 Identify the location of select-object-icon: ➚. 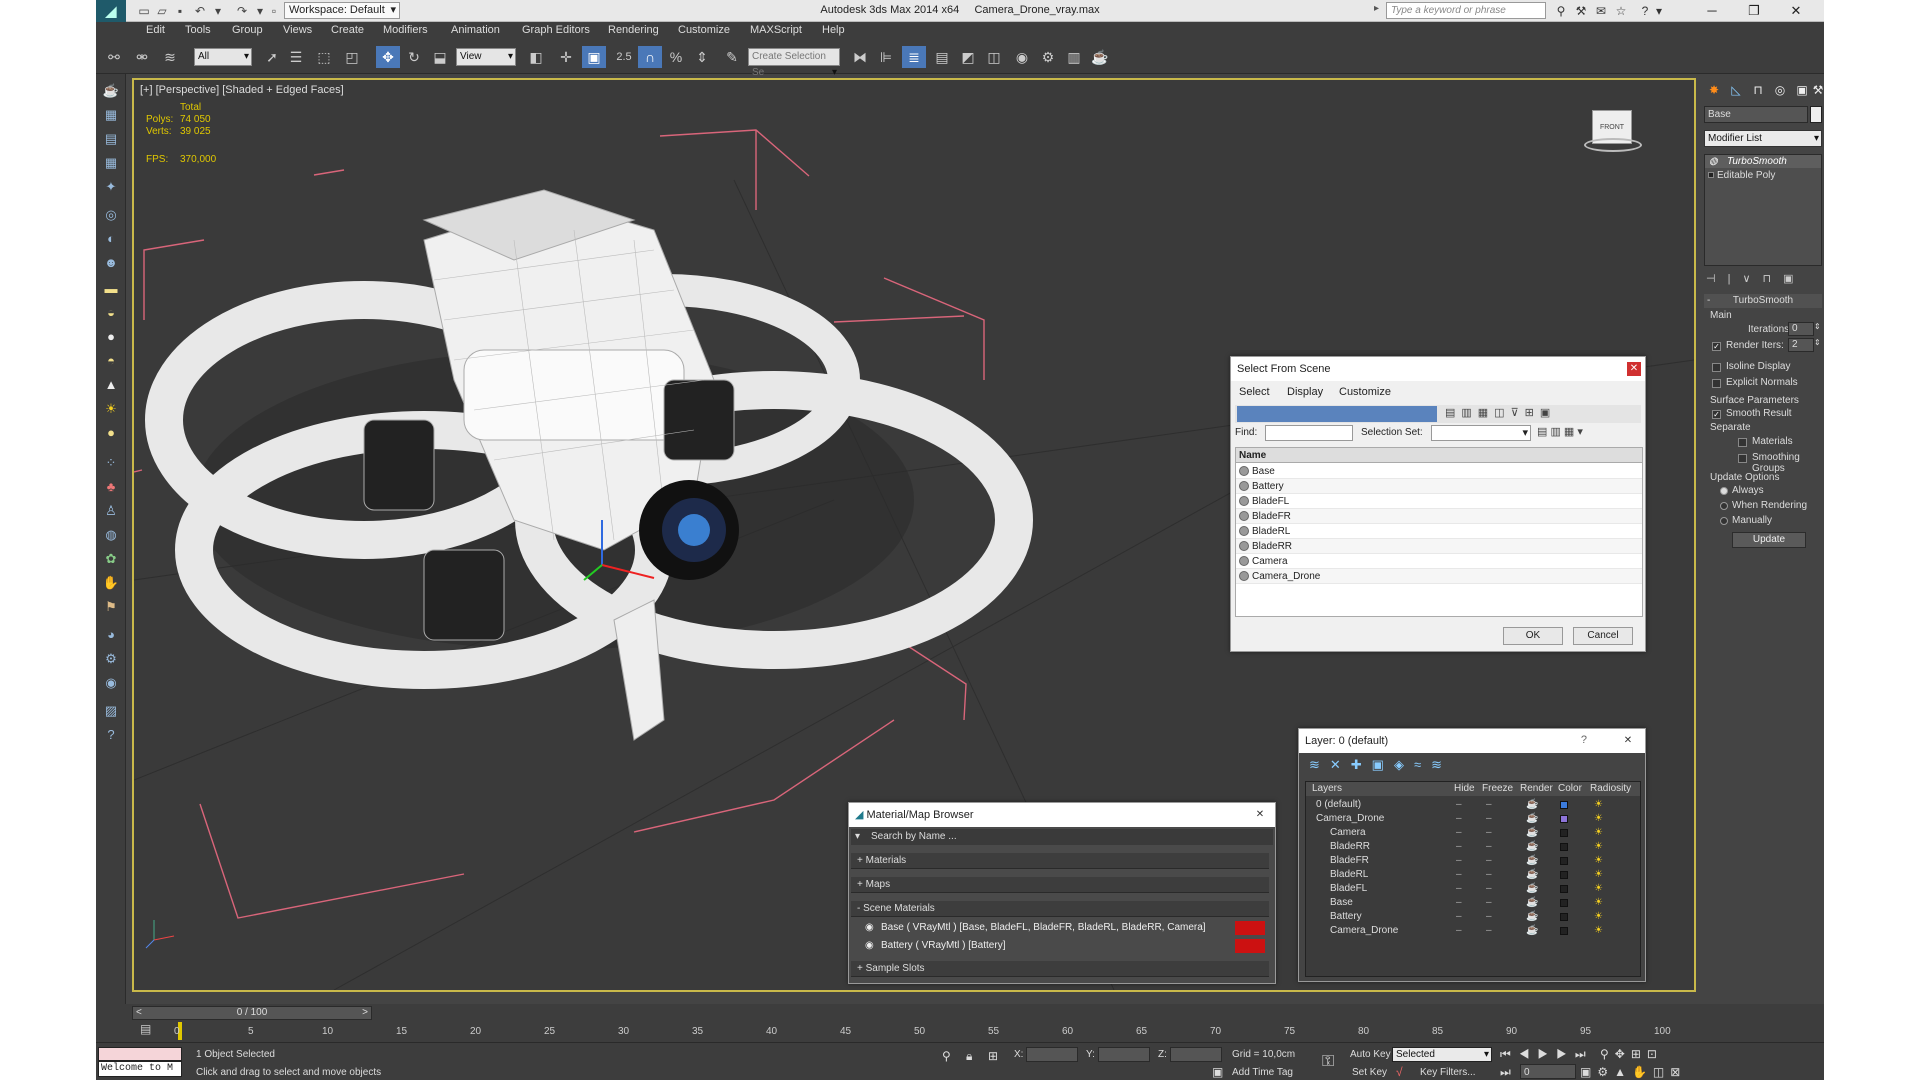
(272, 57).